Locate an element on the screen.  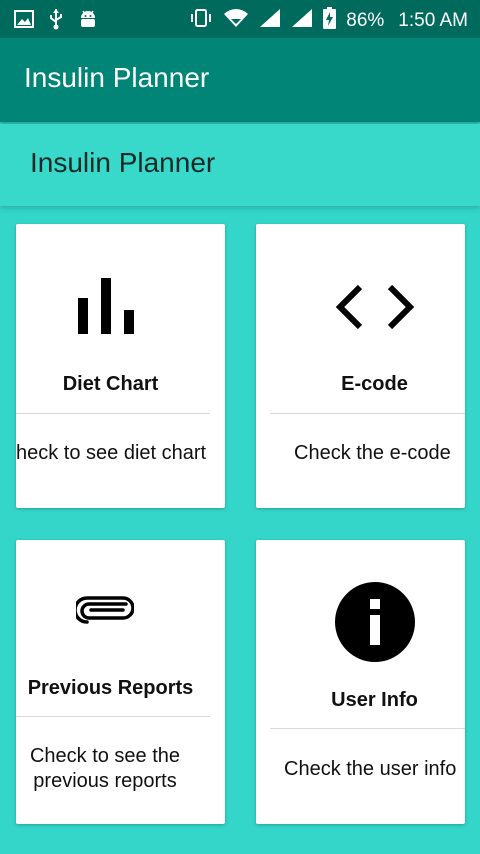
status-bar: 86% 1:50 AM is located at coordinates (240, 19).